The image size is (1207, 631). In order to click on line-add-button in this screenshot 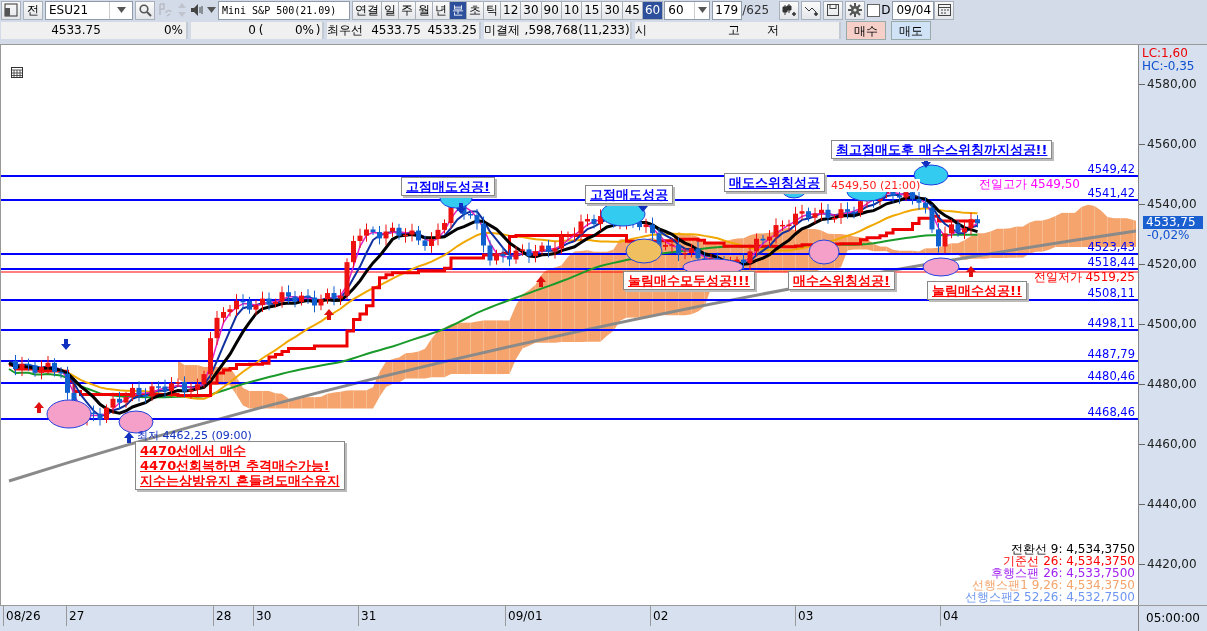, I will do `click(811, 10)`.